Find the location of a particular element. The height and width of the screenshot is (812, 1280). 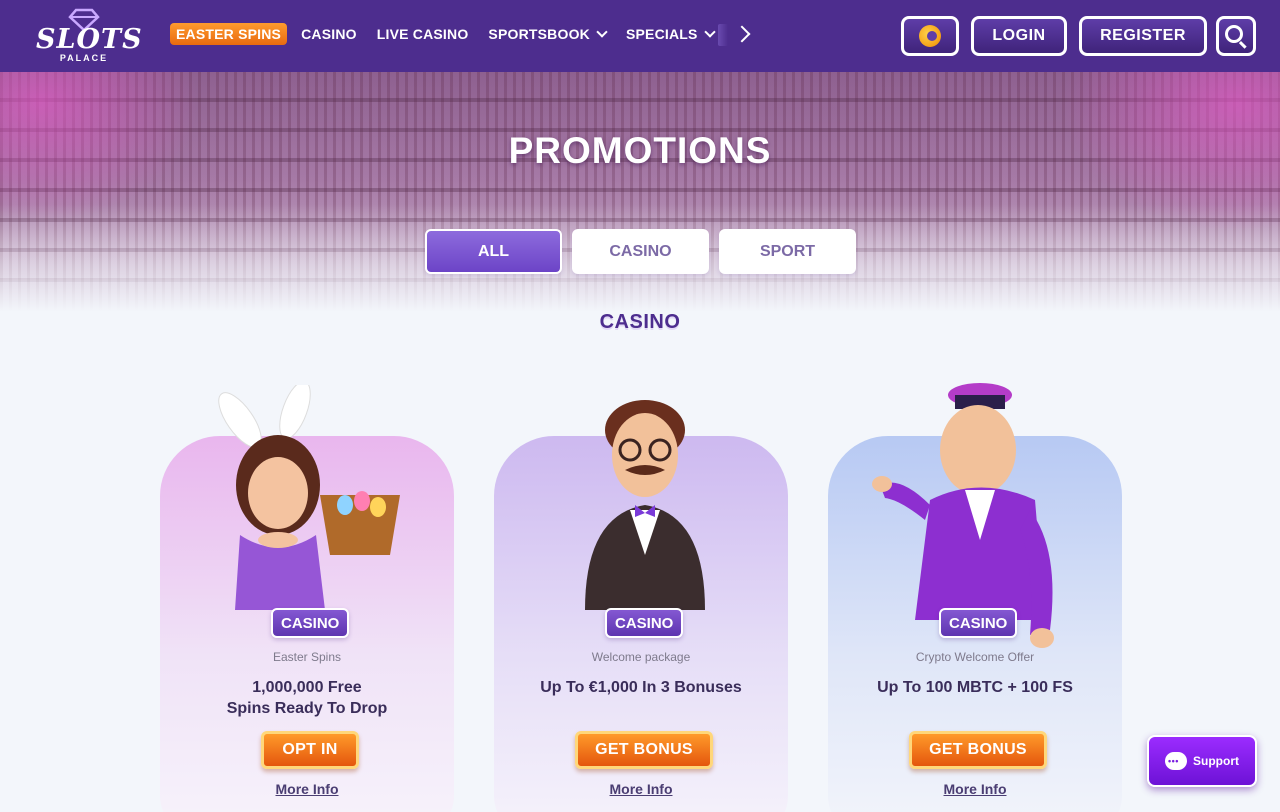

search-icon is located at coordinates (1234, 34).